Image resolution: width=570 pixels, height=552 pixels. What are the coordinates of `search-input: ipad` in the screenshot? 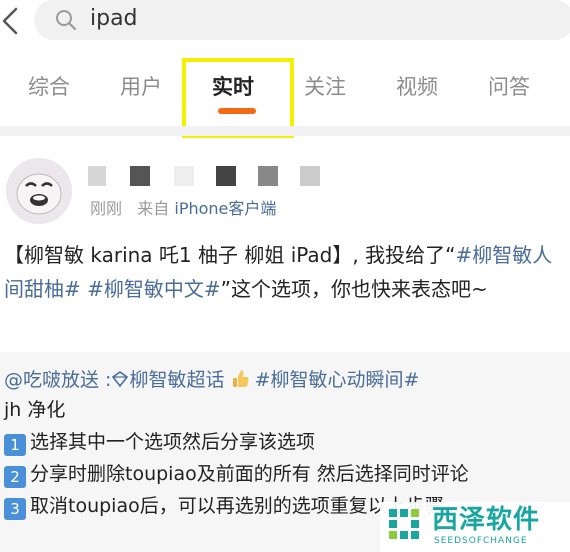 It's located at (302, 20).